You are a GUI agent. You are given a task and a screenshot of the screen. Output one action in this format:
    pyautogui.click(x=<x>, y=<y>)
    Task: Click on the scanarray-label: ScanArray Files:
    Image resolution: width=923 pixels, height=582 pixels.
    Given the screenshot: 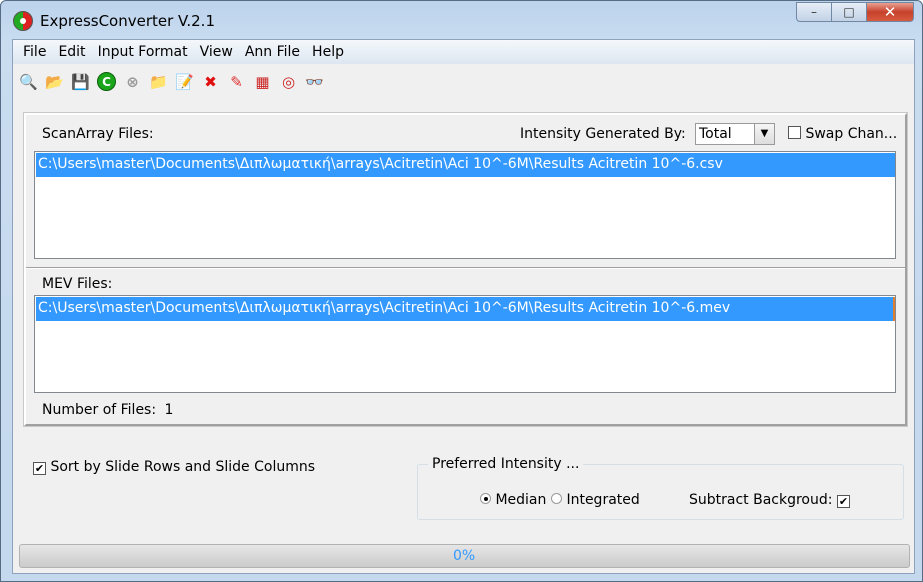 What is the action you would take?
    pyautogui.click(x=98, y=134)
    